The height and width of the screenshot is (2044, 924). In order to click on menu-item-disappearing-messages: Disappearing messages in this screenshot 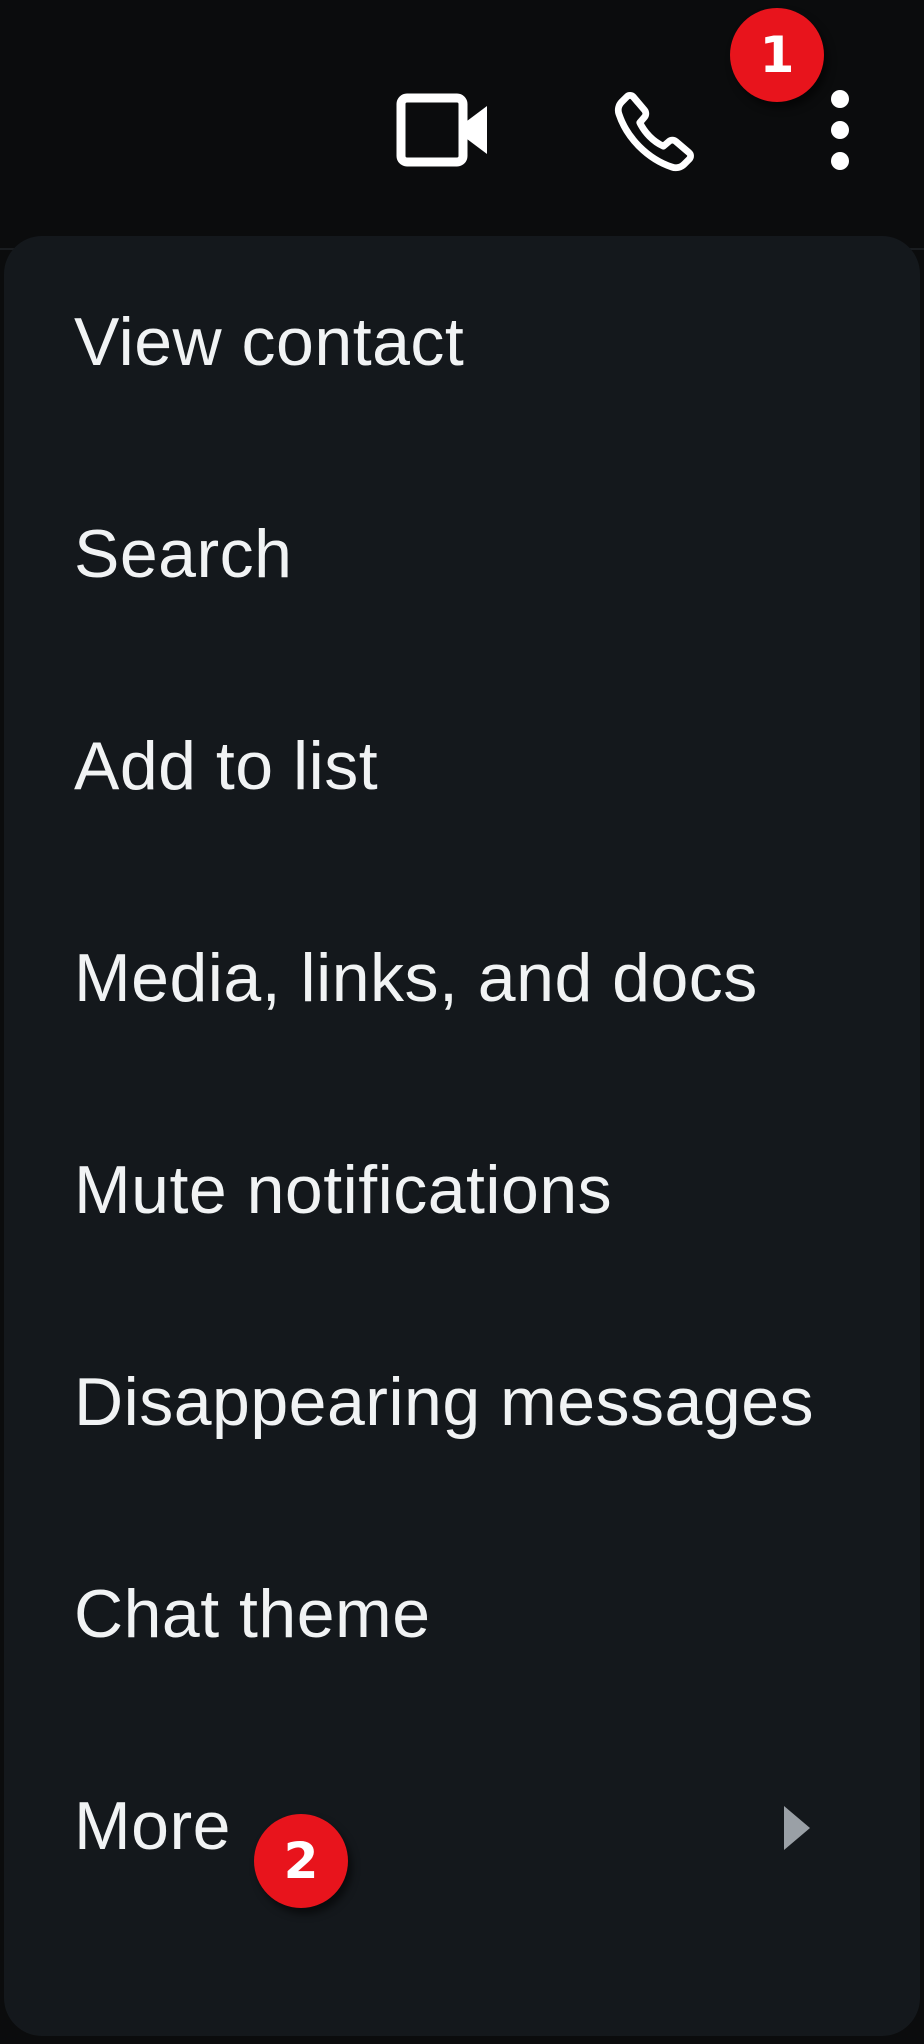, I will do `click(462, 1402)`.